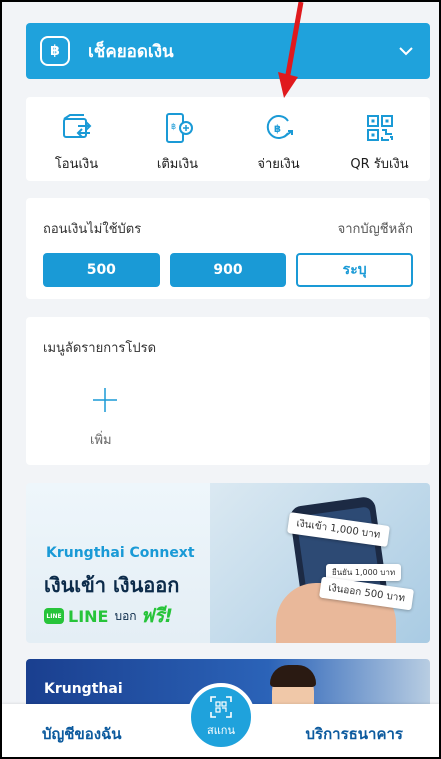 The width and height of the screenshot is (441, 759). Describe the element at coordinates (101, 439) in the screenshot. I see `add-shortcut-label: เพิ่ม` at that location.